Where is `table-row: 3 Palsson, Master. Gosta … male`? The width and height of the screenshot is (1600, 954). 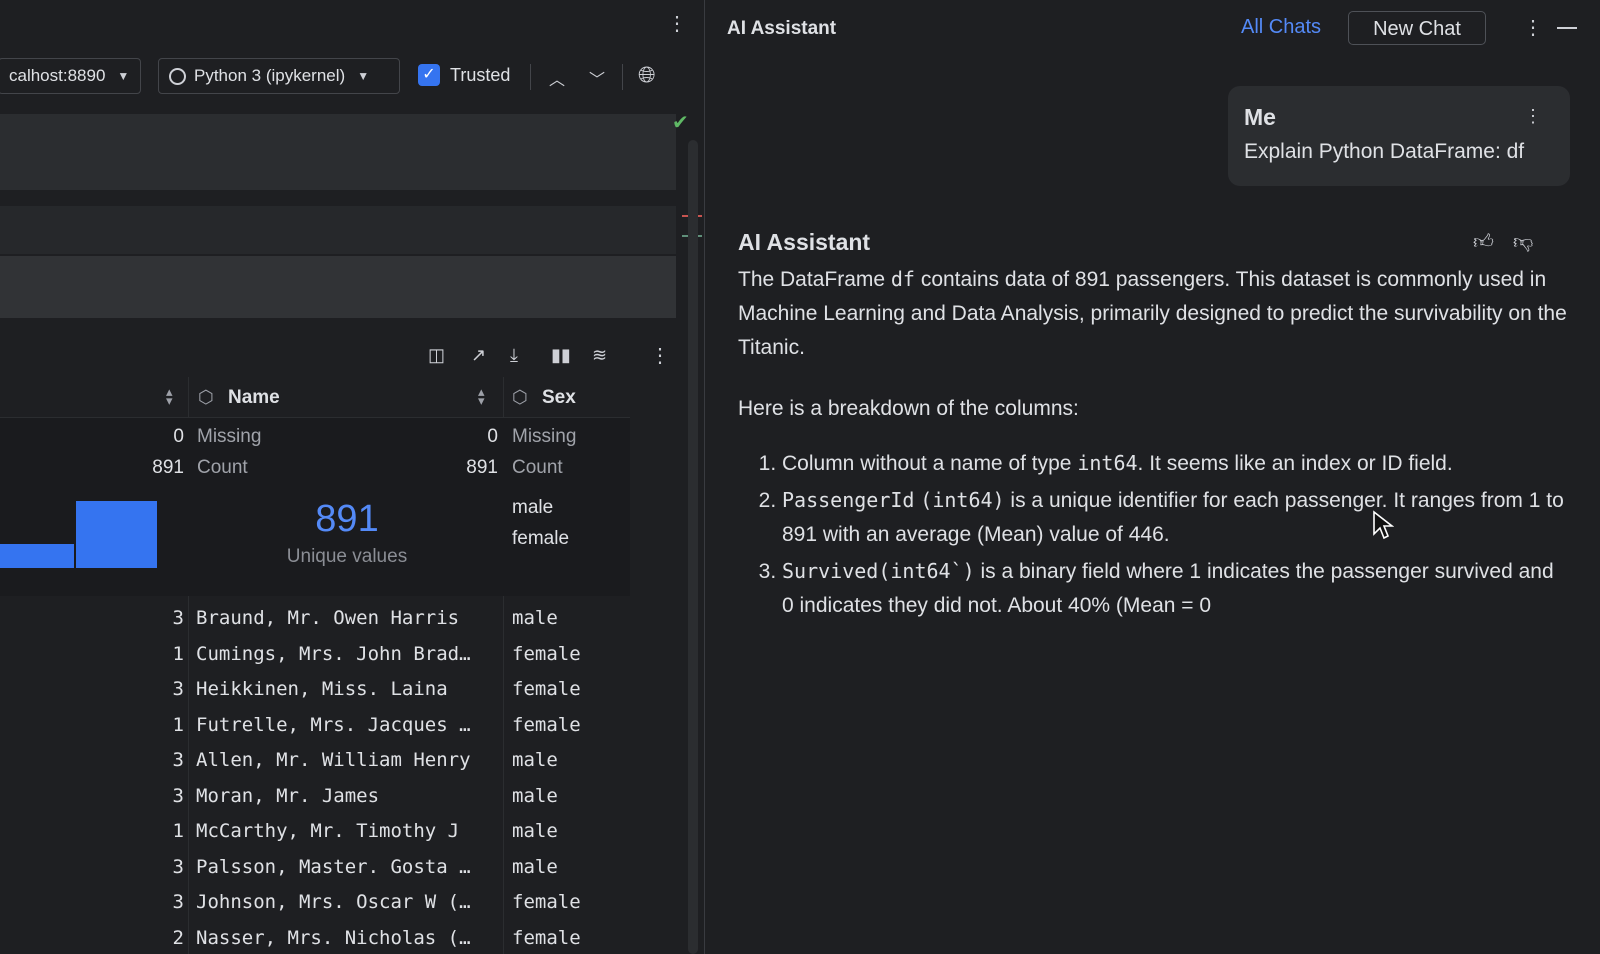
table-row: 3 Palsson, Master. Gosta … male is located at coordinates (315, 869).